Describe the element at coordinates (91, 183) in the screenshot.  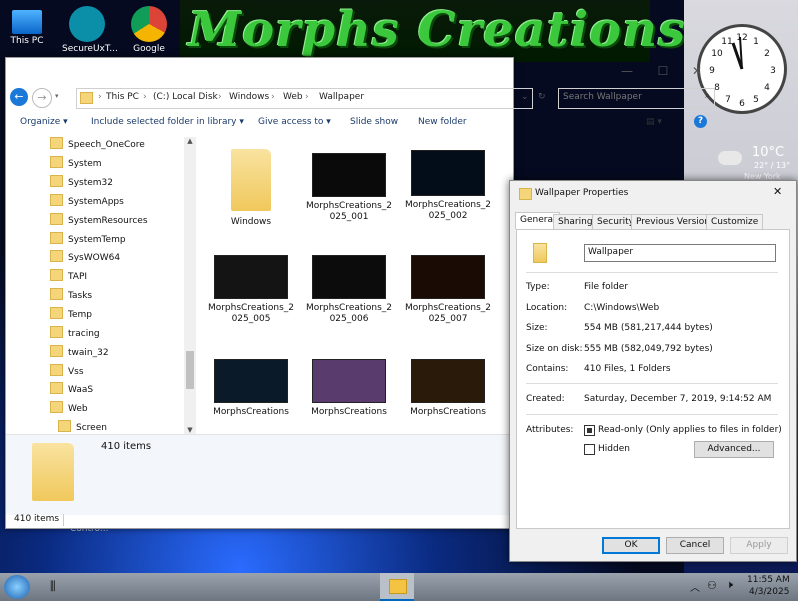
I see `nav-item-label: System32` at that location.